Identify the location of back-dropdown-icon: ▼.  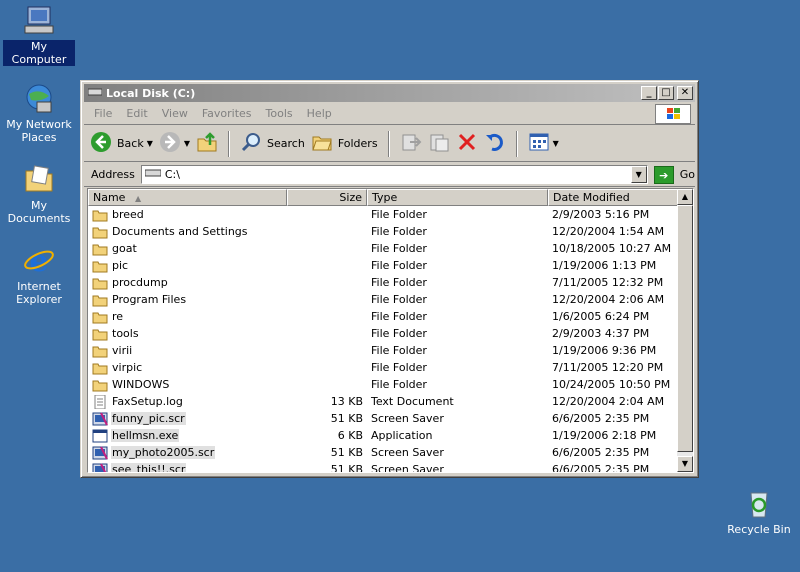
(150, 143).